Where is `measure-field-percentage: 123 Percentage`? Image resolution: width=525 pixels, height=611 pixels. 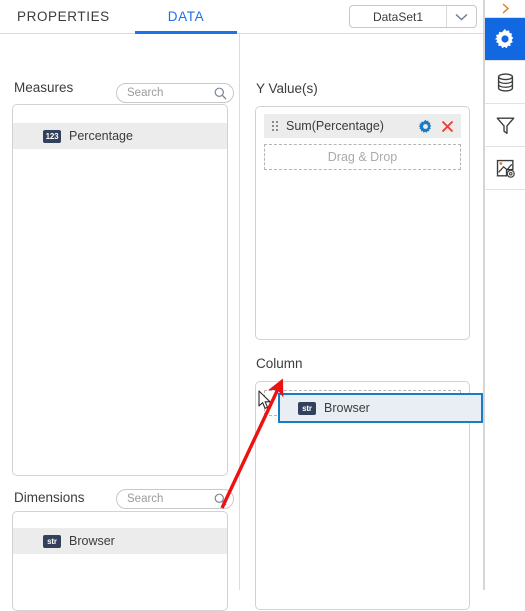
measure-field-percentage: 123 Percentage is located at coordinates (120, 136).